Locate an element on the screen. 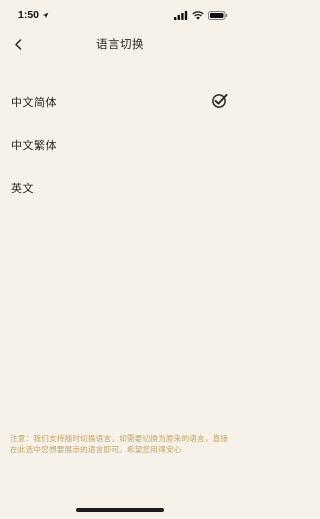 Image resolution: width=320 pixels, height=519 pixels. checkmark-icon is located at coordinates (220, 100).